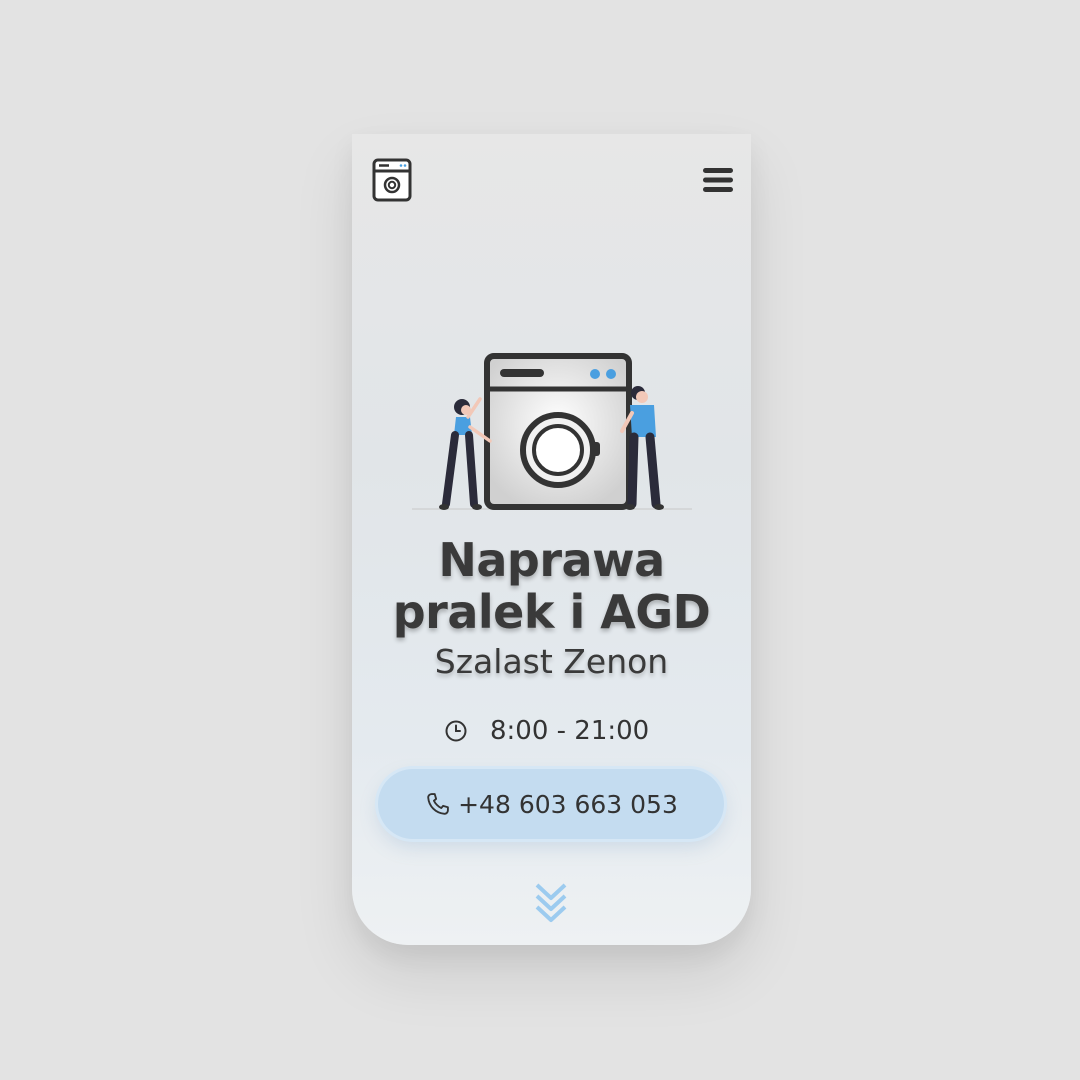  Describe the element at coordinates (438, 804) in the screenshot. I see `phone-icon` at that location.